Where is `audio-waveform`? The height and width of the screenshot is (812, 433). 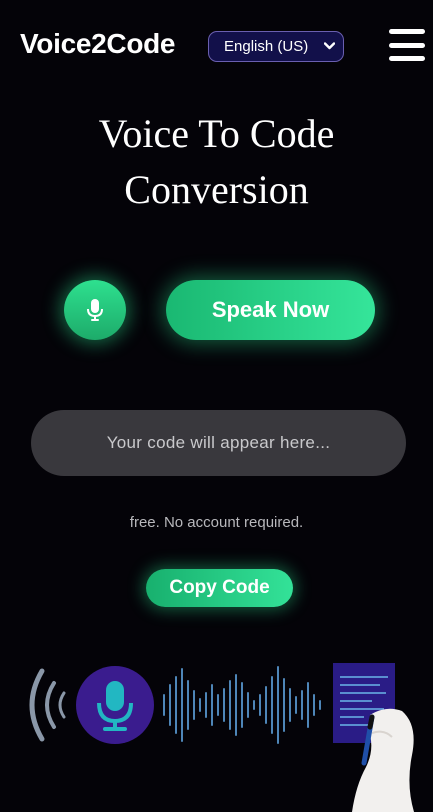
audio-waveform is located at coordinates (242, 705).